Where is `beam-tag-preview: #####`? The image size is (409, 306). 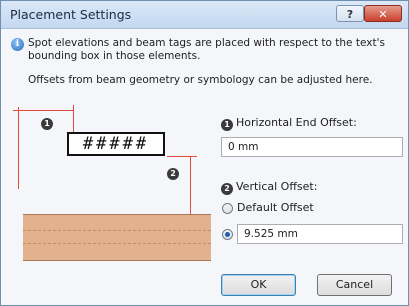 beam-tag-preview: ##### is located at coordinates (116, 144).